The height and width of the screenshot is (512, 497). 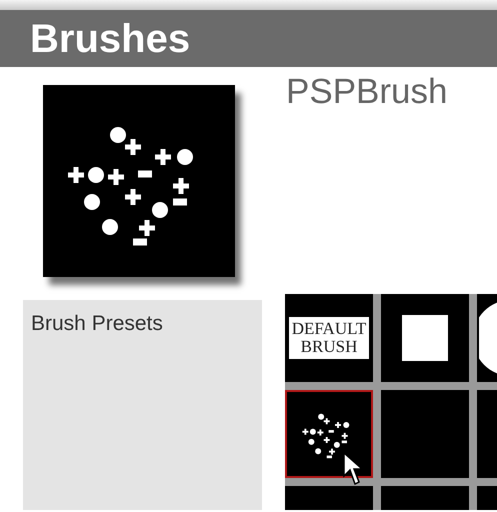 I want to click on scatter-brush-icon, so click(x=326, y=436).